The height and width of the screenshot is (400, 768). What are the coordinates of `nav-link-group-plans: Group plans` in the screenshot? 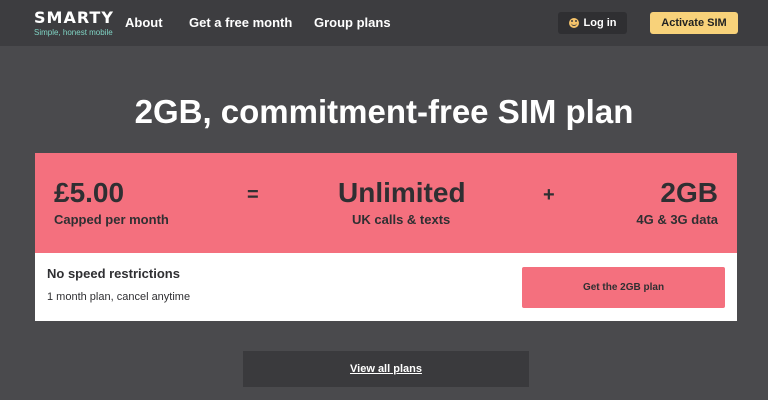 It's located at (352, 23).